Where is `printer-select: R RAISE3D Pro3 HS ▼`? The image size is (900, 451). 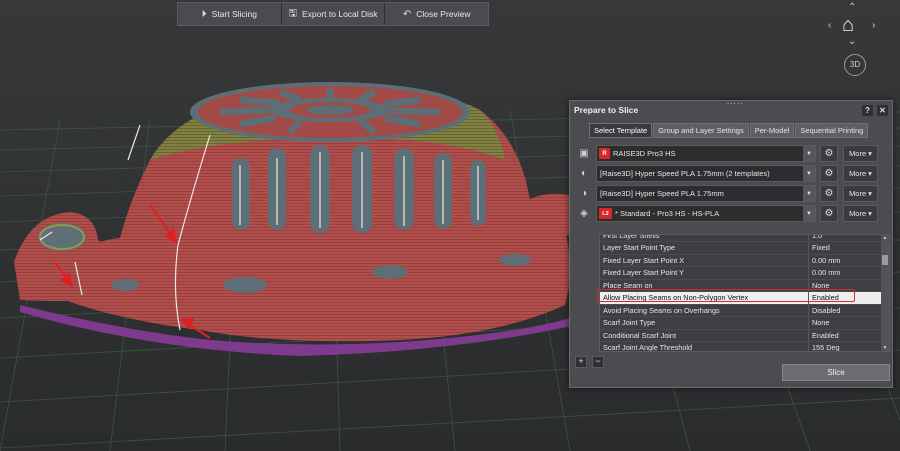
printer-select: R RAISE3D Pro3 HS ▼ is located at coordinates (706, 153).